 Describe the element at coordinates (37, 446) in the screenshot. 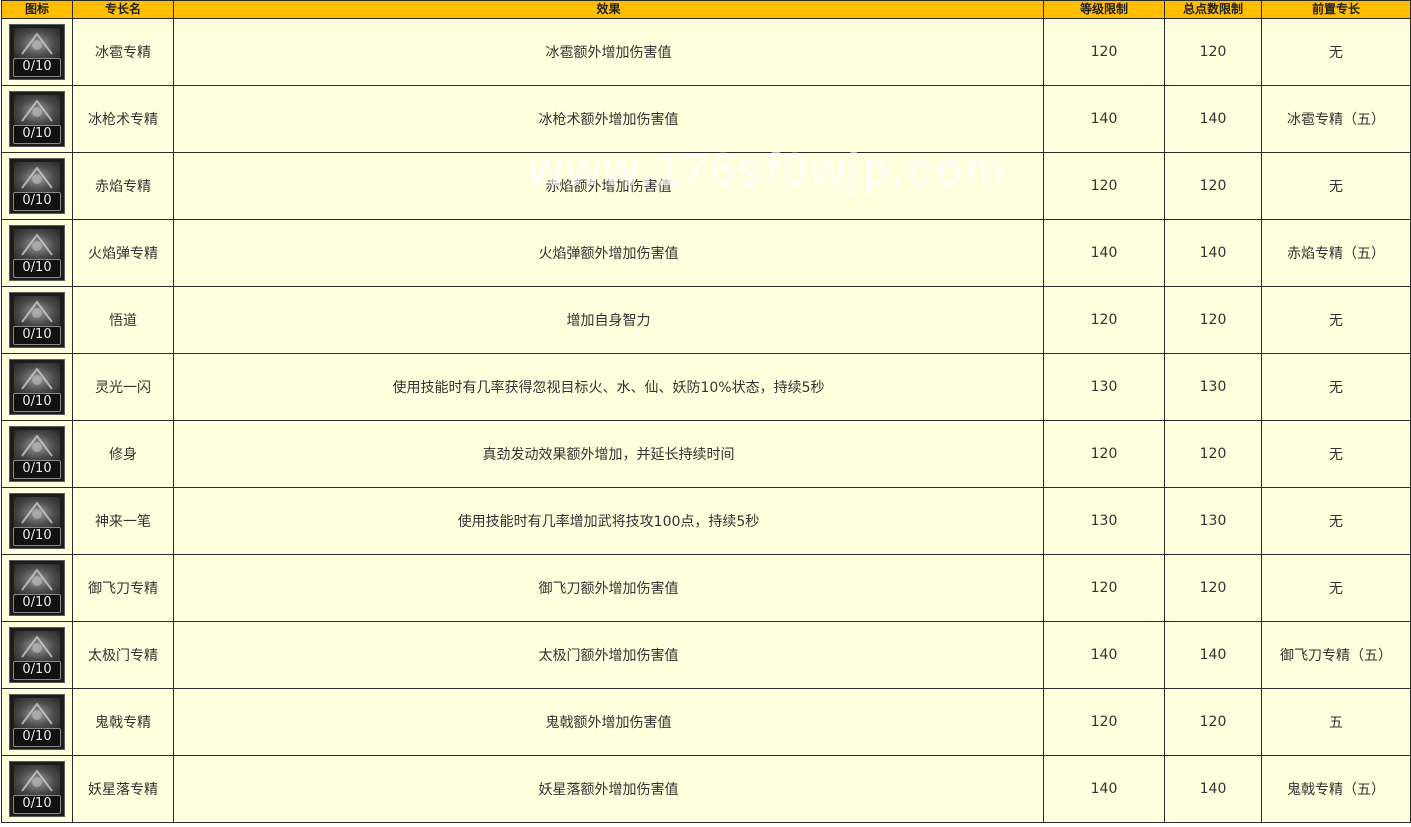

I see `self-cultivation-skill-icon` at that location.